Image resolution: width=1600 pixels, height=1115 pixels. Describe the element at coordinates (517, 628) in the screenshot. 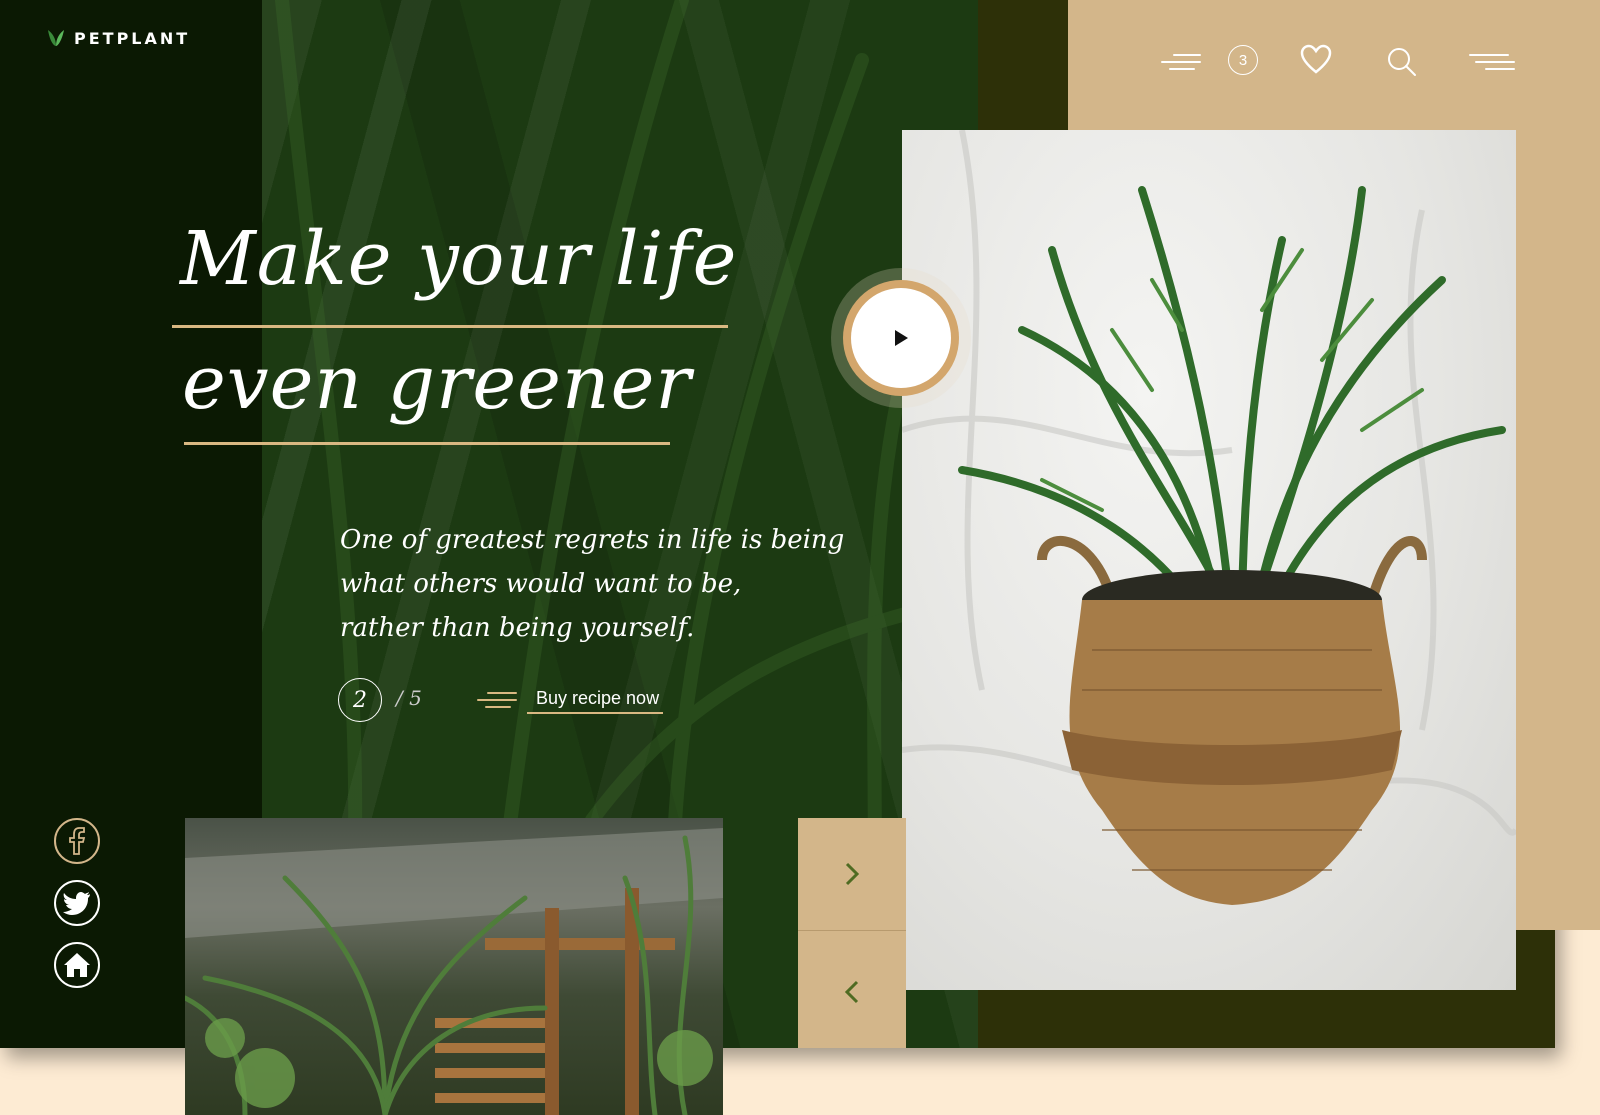

I see `quote-line-3: rather than being yourself.` at that location.